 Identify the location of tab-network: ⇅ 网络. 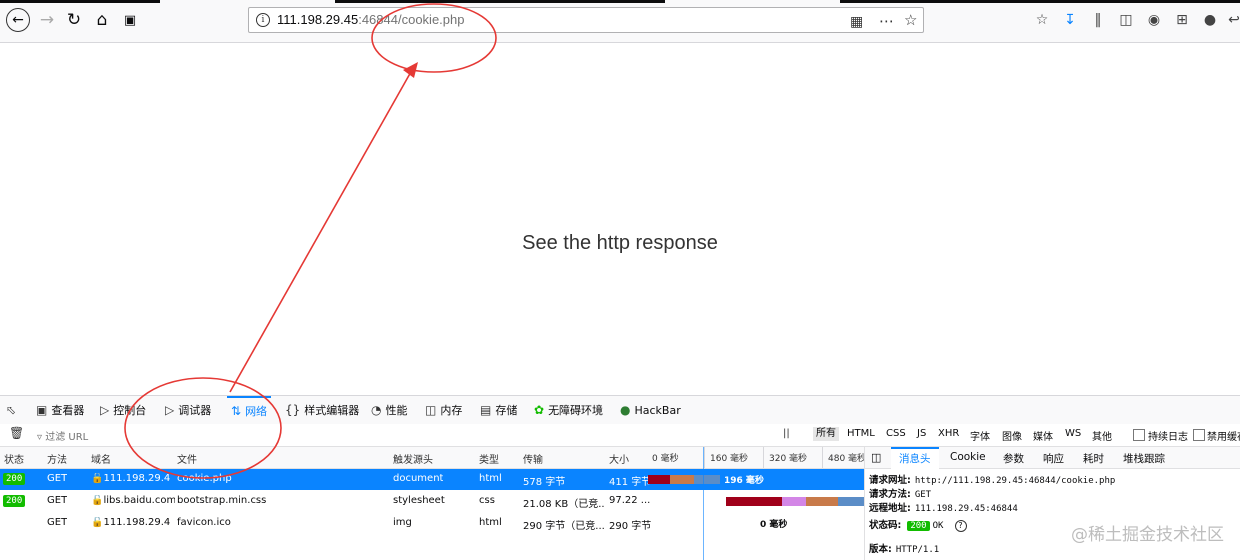
(249, 410).